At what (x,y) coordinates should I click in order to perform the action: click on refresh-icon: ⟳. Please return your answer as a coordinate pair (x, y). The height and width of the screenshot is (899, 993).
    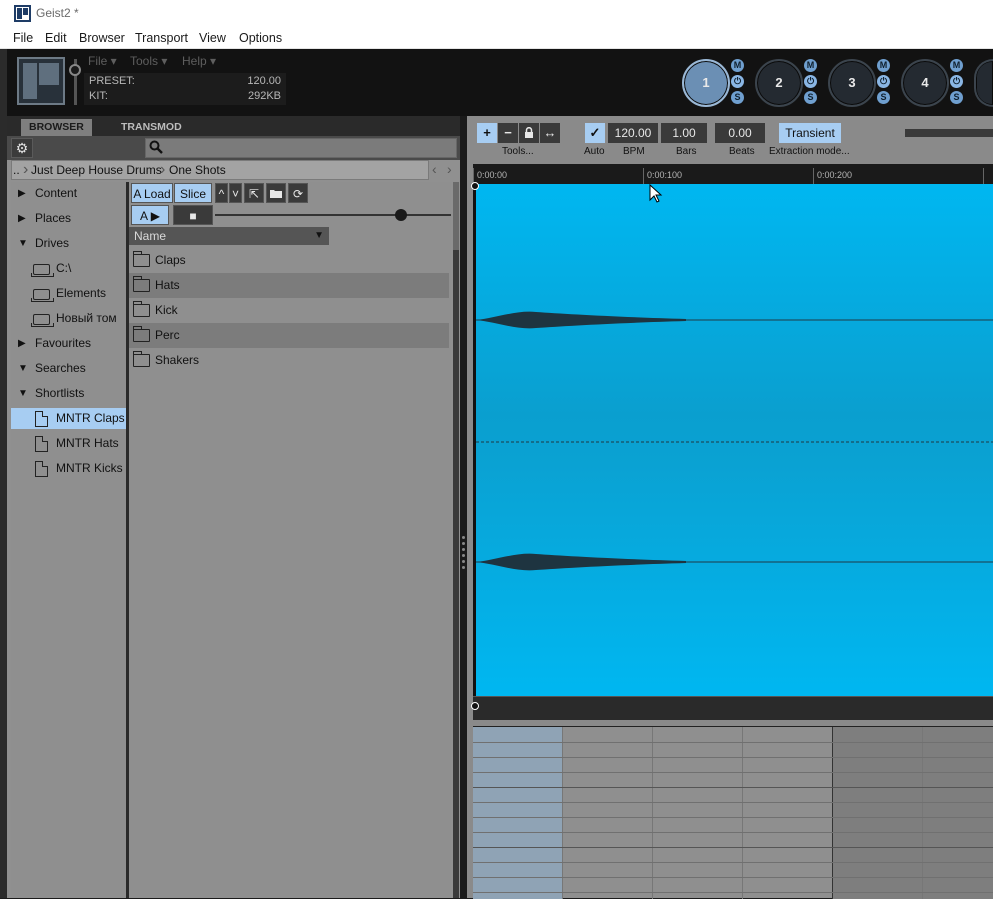
    Looking at the image, I should click on (298, 193).